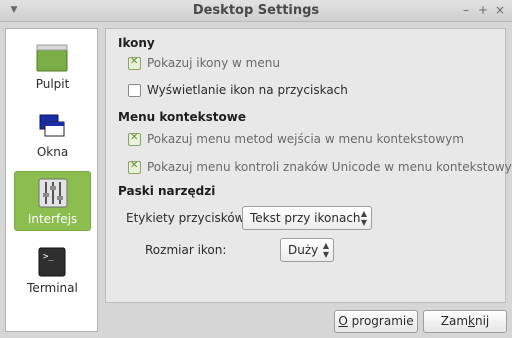  I want to click on sidebar-item-label: Terminal, so click(52, 288).